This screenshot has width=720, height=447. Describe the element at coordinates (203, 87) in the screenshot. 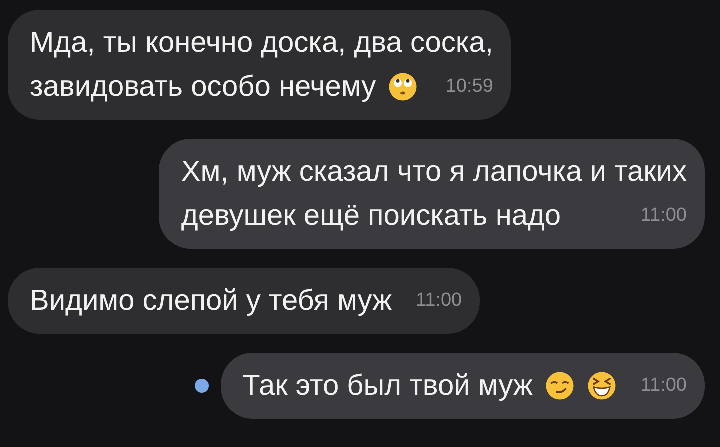

I see `message-text: завидовать особо нечему` at that location.